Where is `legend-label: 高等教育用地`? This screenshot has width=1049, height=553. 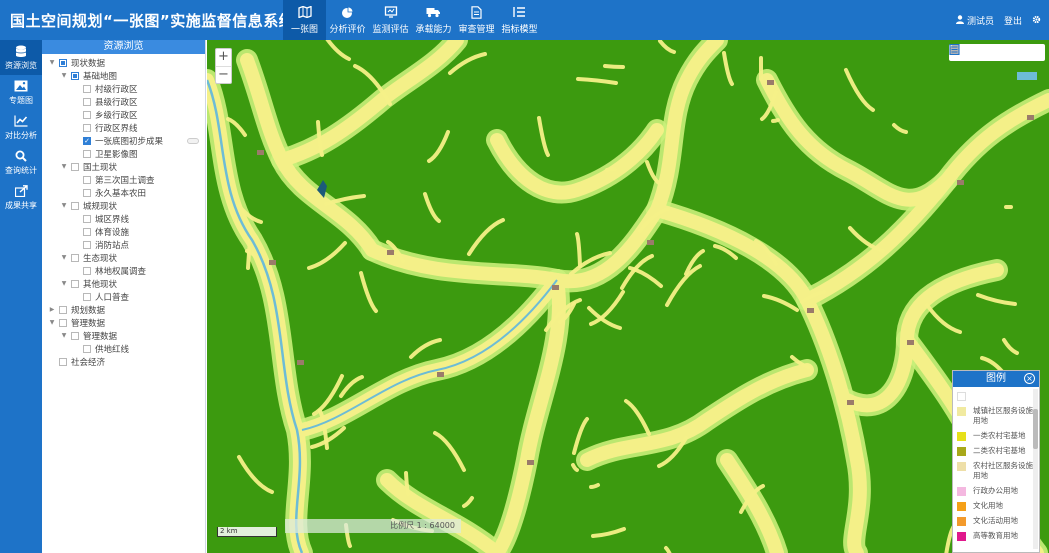
legend-label: 高等教育用地 is located at coordinates (995, 535).